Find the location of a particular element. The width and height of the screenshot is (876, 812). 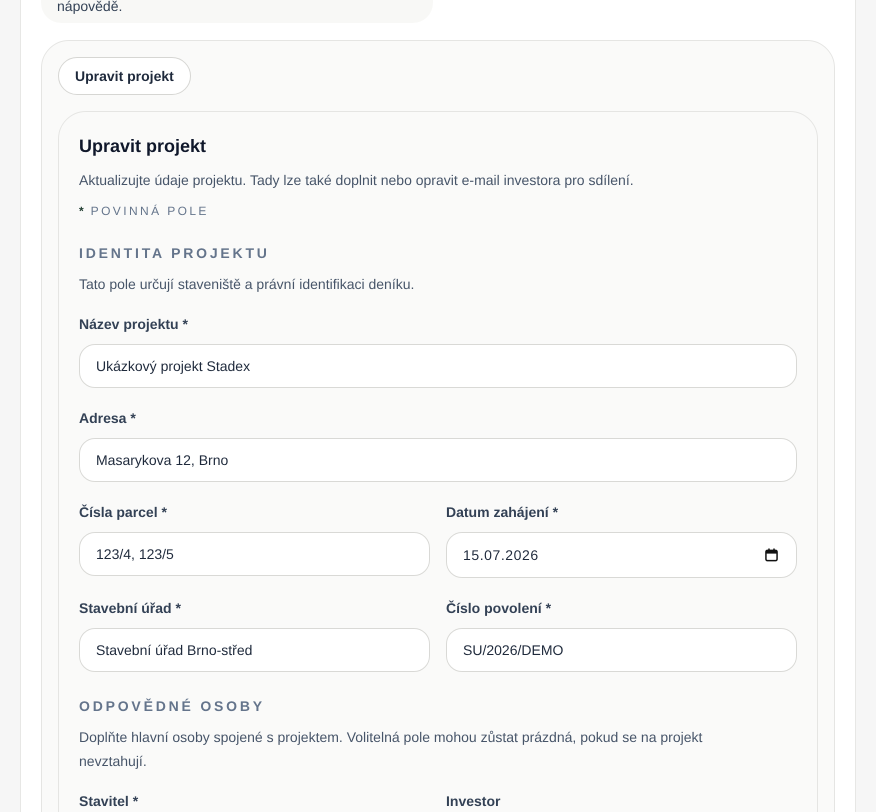

text-field: Stavební úřad Brno-střed is located at coordinates (254, 650).